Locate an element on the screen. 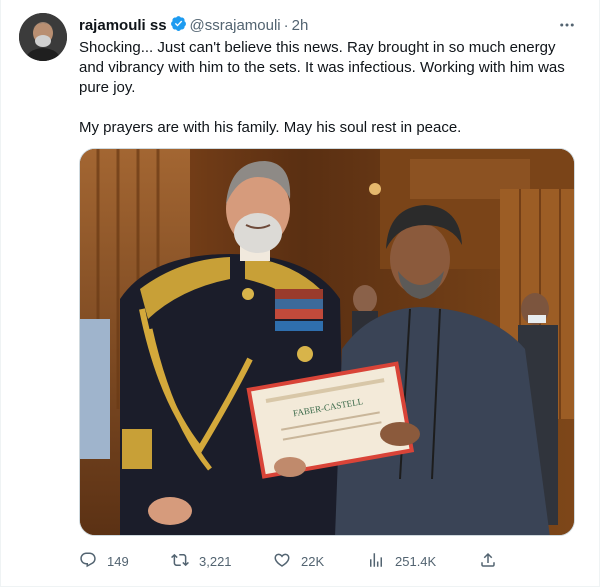 Image resolution: width=600 pixels, height=587 pixels. like-button: 22K is located at coordinates (298, 561).